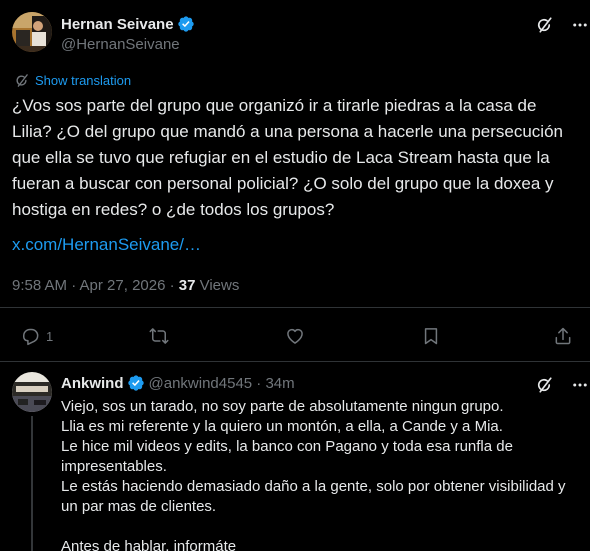 This screenshot has width=590, height=551. What do you see at coordinates (117, 24) in the screenshot?
I see `author-name: Hernan Seivane` at bounding box center [117, 24].